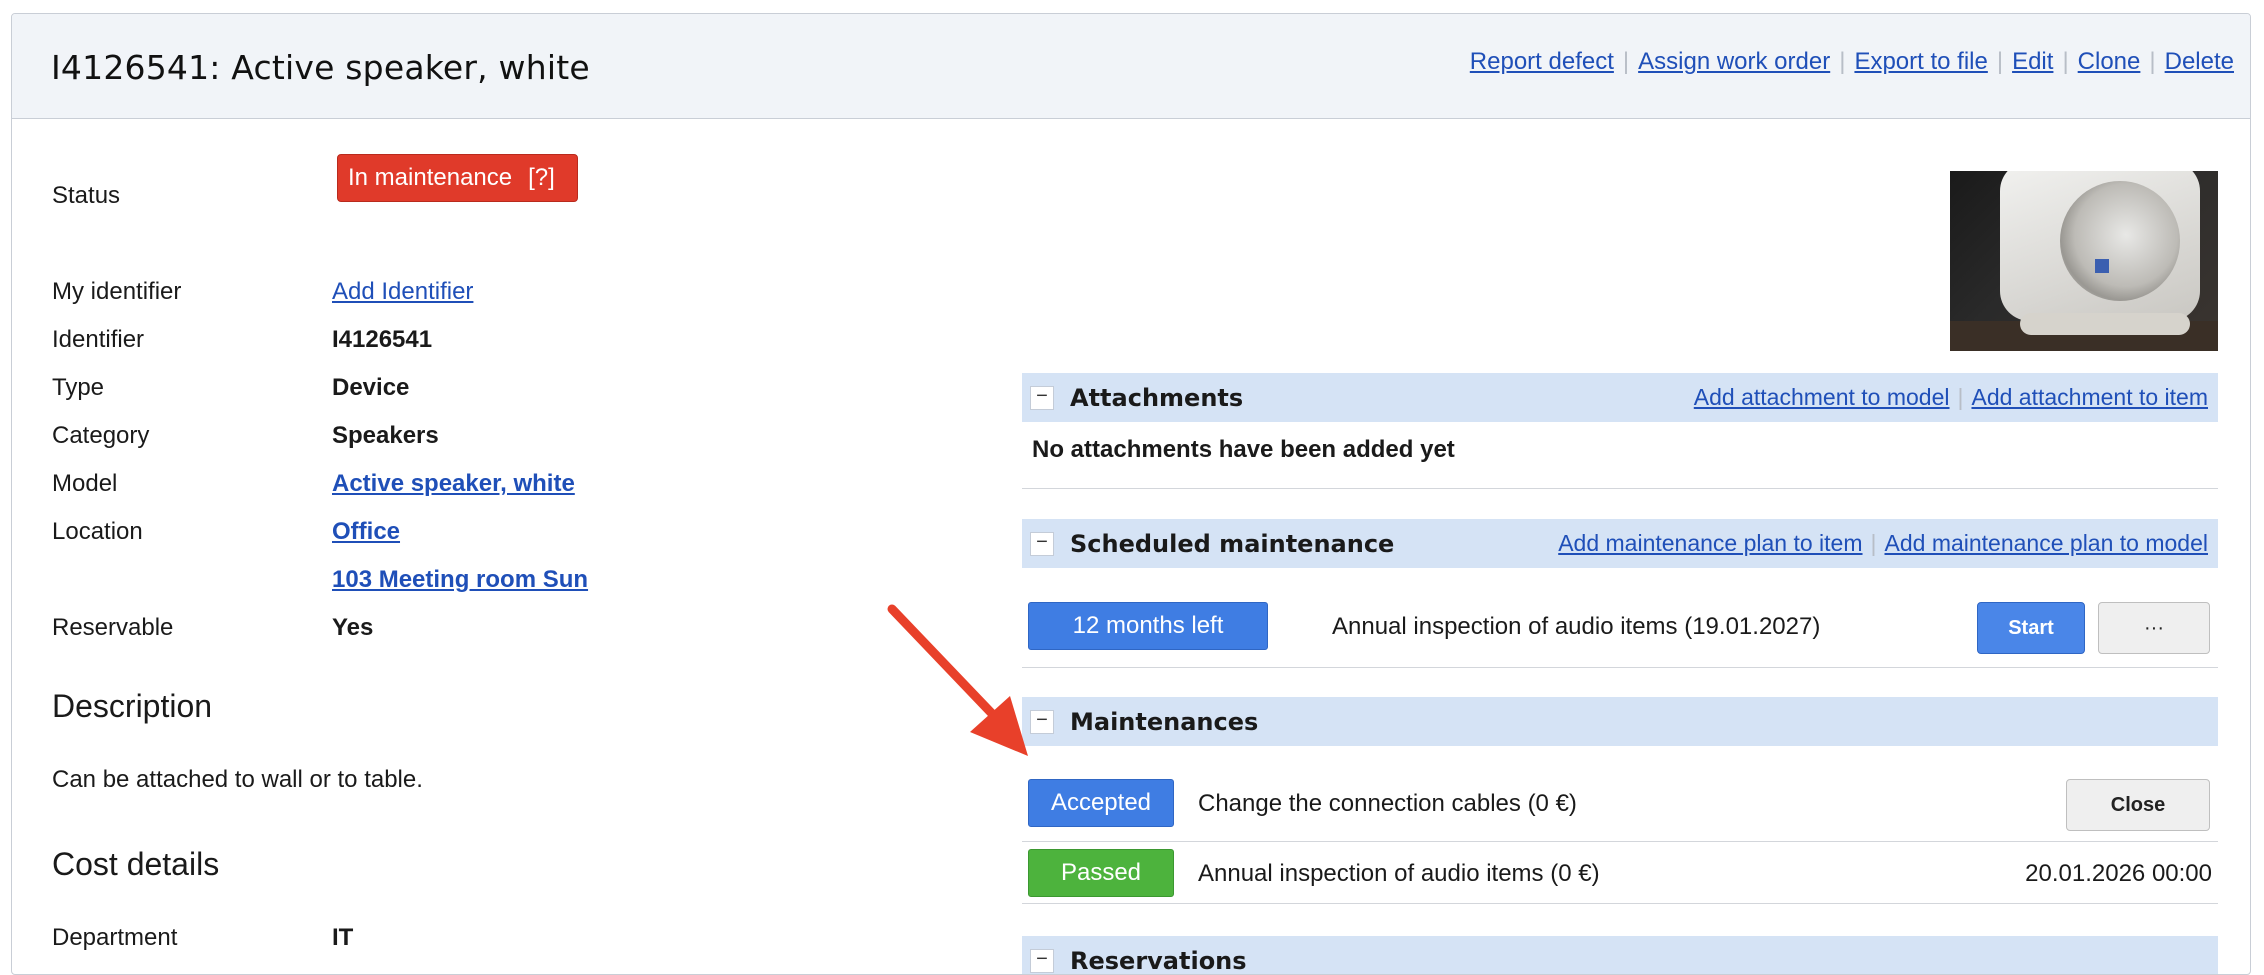 This screenshot has height=975, width=2264. I want to click on report-defect-link: Report defect, so click(1542, 61).